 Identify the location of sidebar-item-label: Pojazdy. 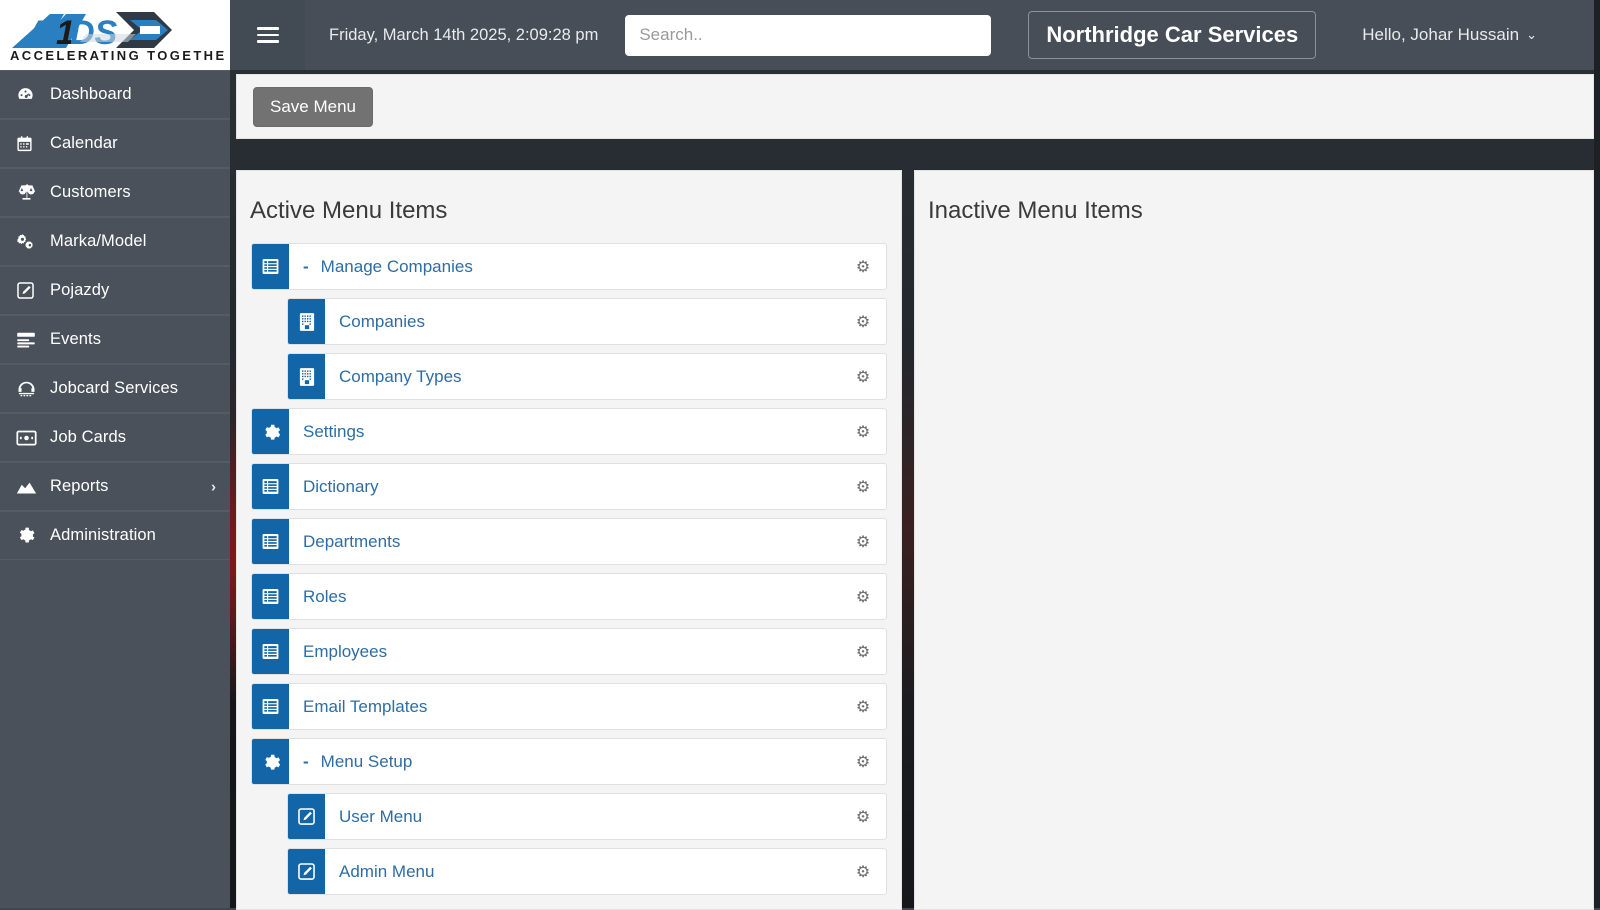
(80, 290).